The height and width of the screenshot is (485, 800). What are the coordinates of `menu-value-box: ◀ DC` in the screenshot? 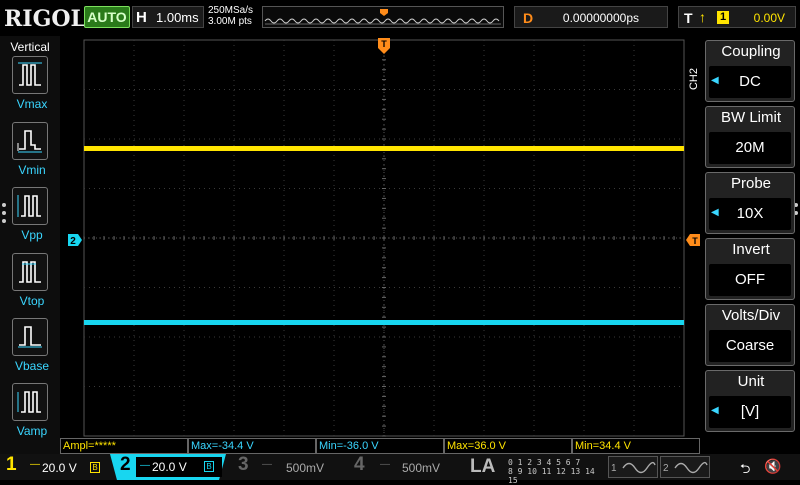 It's located at (750, 82).